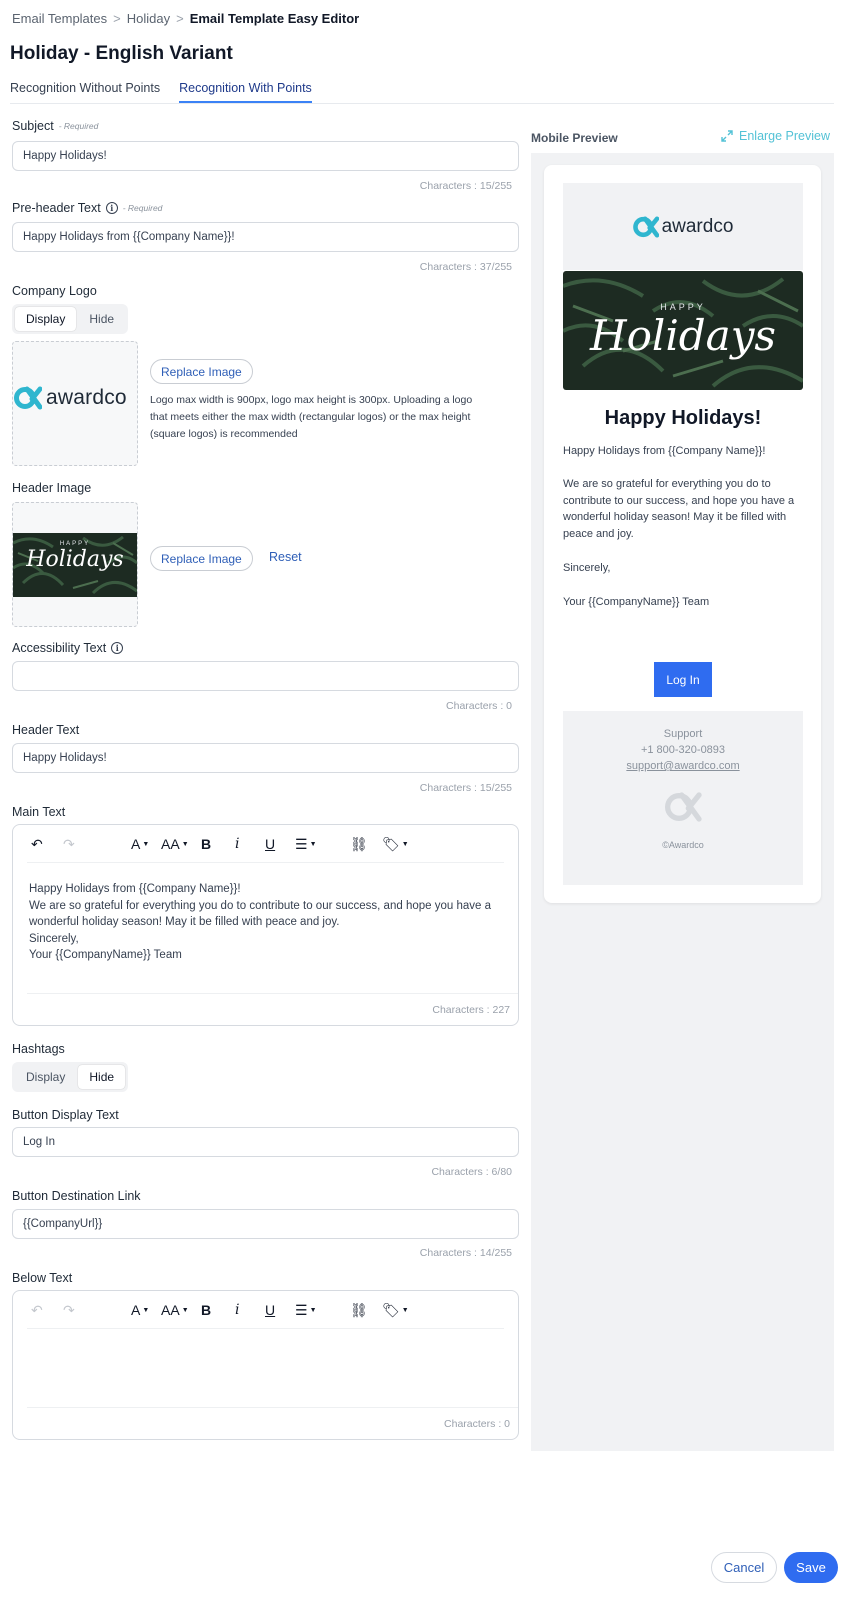  I want to click on tab-recognition-without-points: Recognition Without Points, so click(85, 92).